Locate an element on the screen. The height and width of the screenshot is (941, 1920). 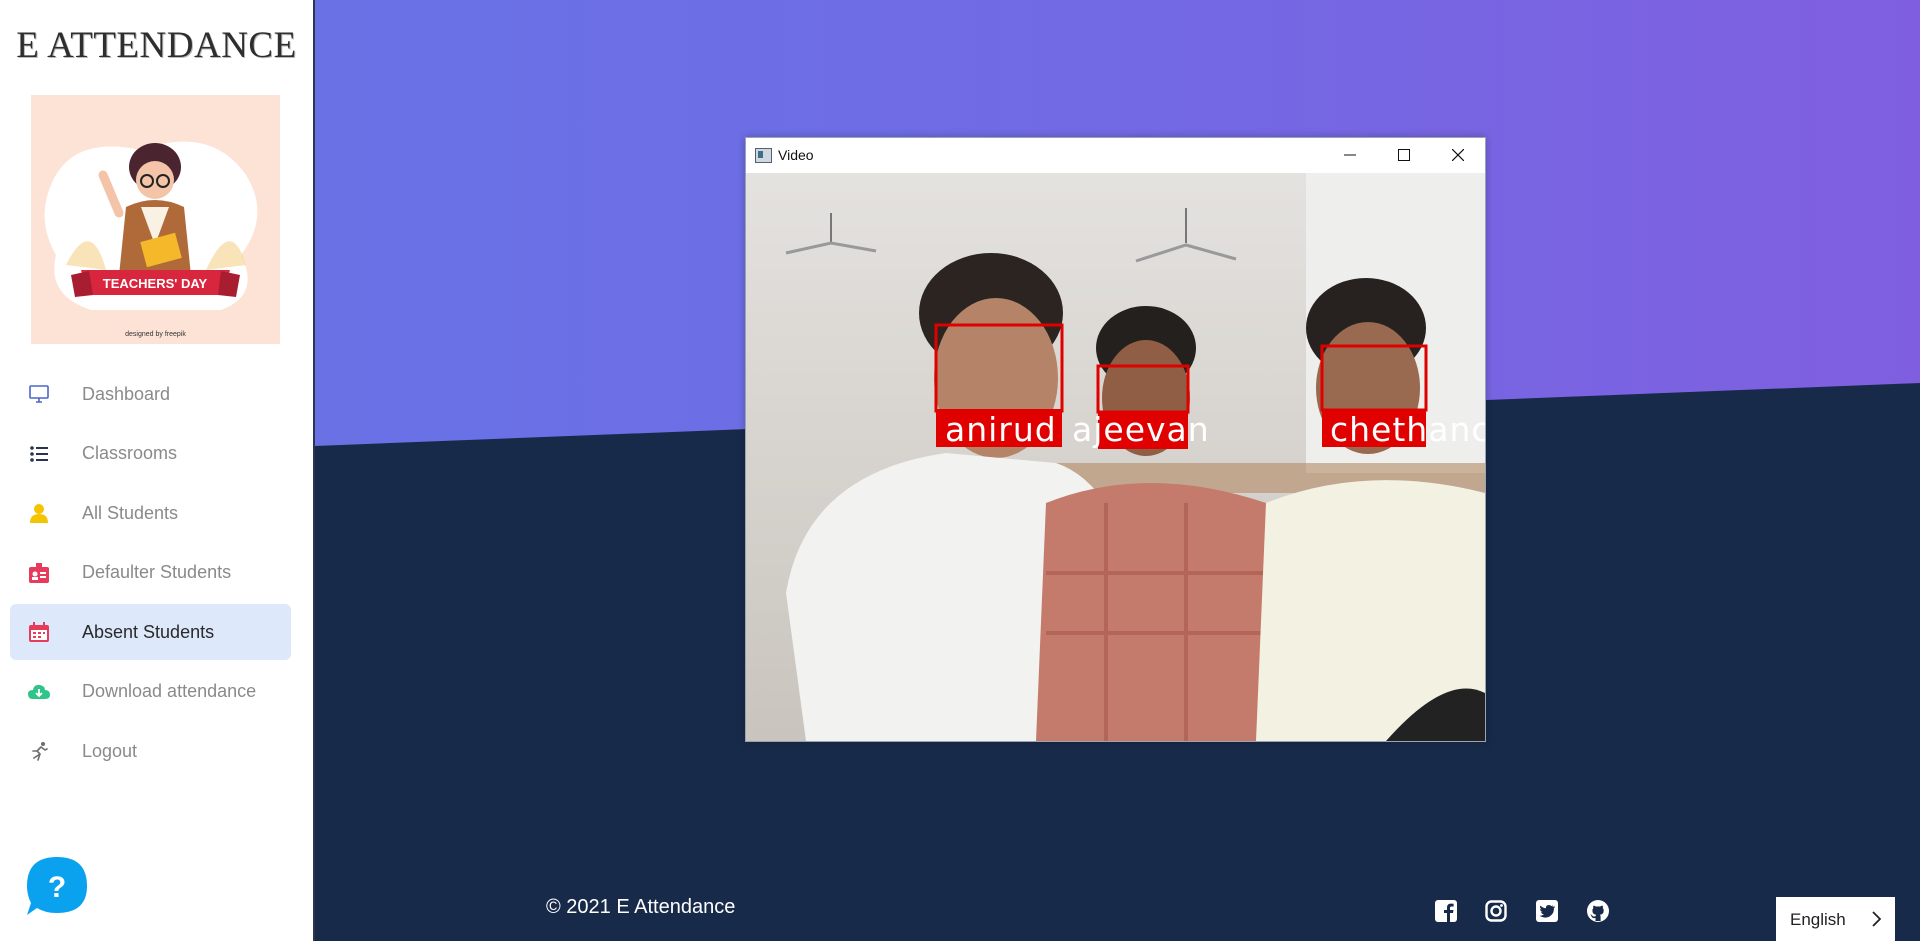
hero-credit: designed by freepik is located at coordinates (155, 334).